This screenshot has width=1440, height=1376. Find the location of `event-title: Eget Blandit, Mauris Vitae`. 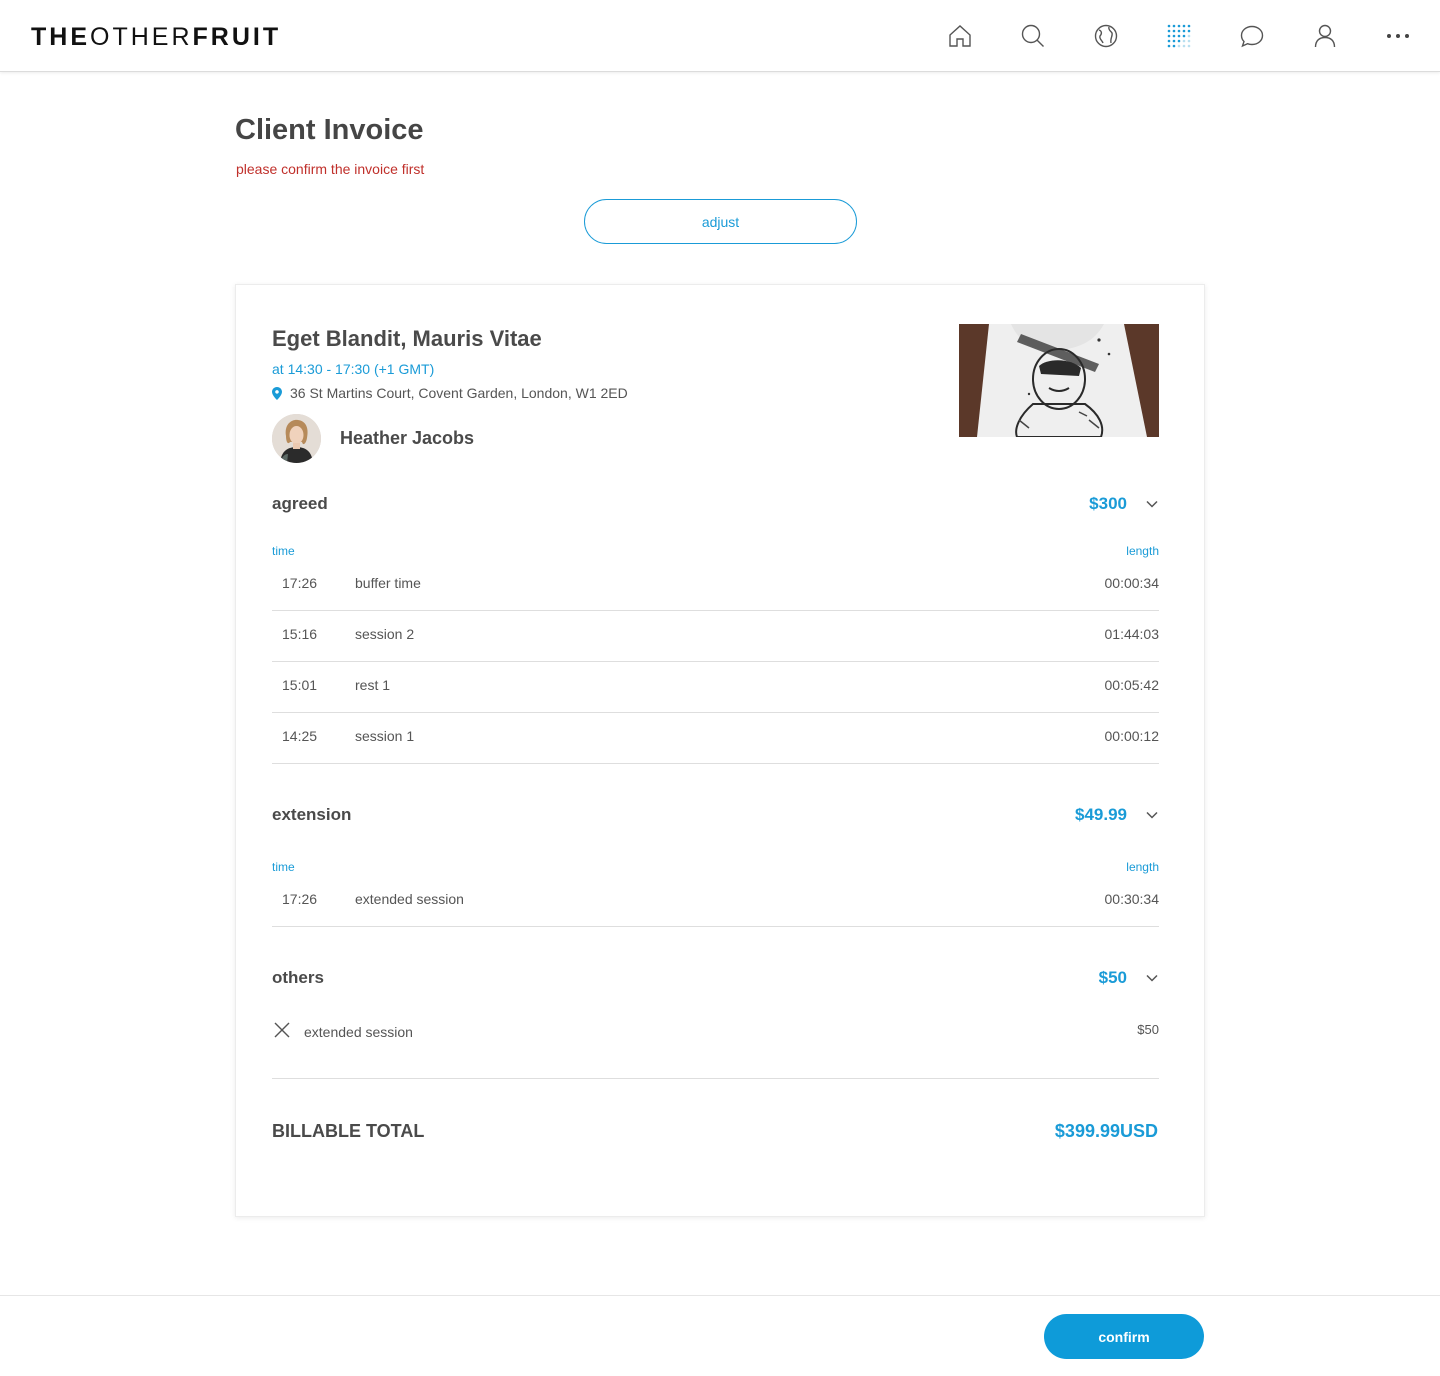

event-title: Eget Blandit, Mauris Vitae is located at coordinates (407, 338).